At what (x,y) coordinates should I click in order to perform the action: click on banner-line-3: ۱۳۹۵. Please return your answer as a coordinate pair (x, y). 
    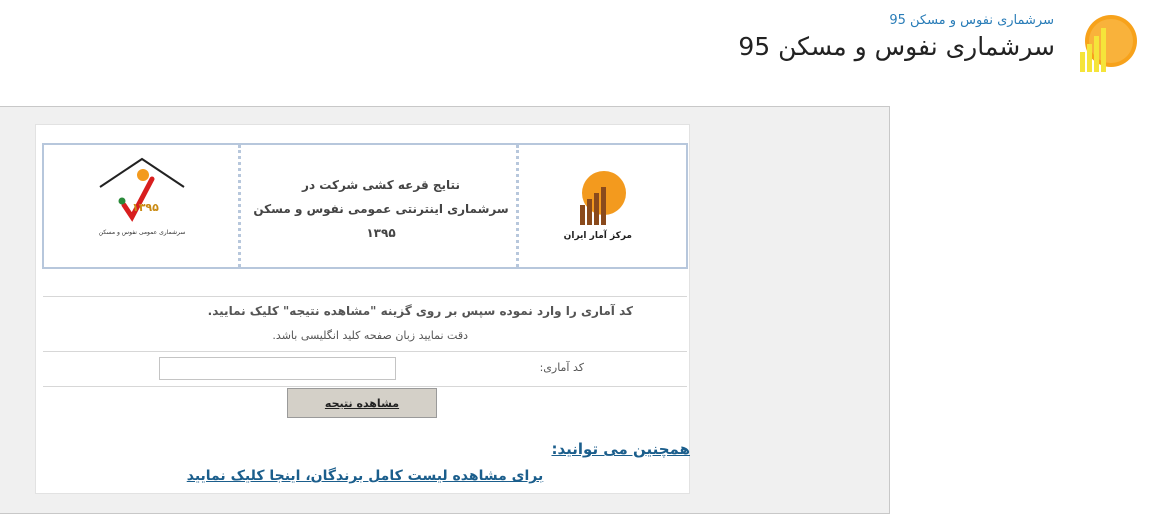
    Looking at the image, I should click on (381, 233).